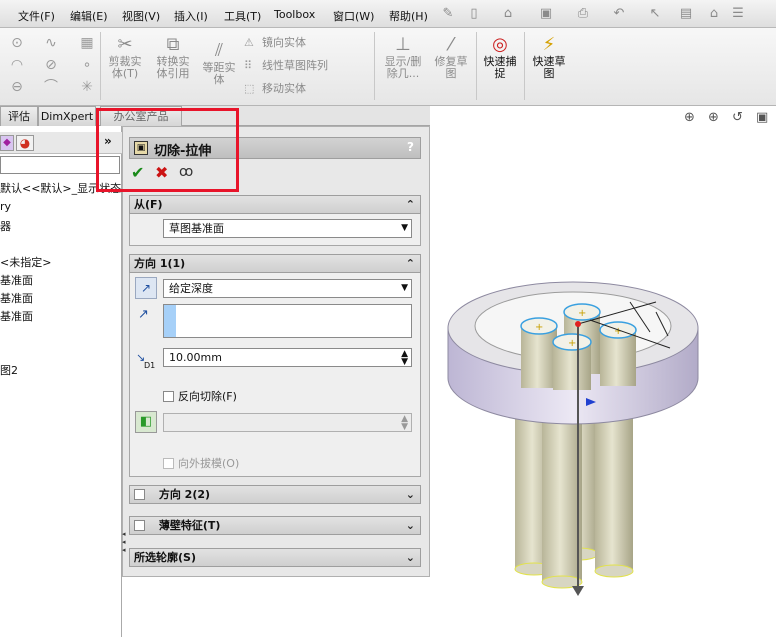 This screenshot has height=637, width=776. I want to click on options-icon: ☰, so click(738, 14).